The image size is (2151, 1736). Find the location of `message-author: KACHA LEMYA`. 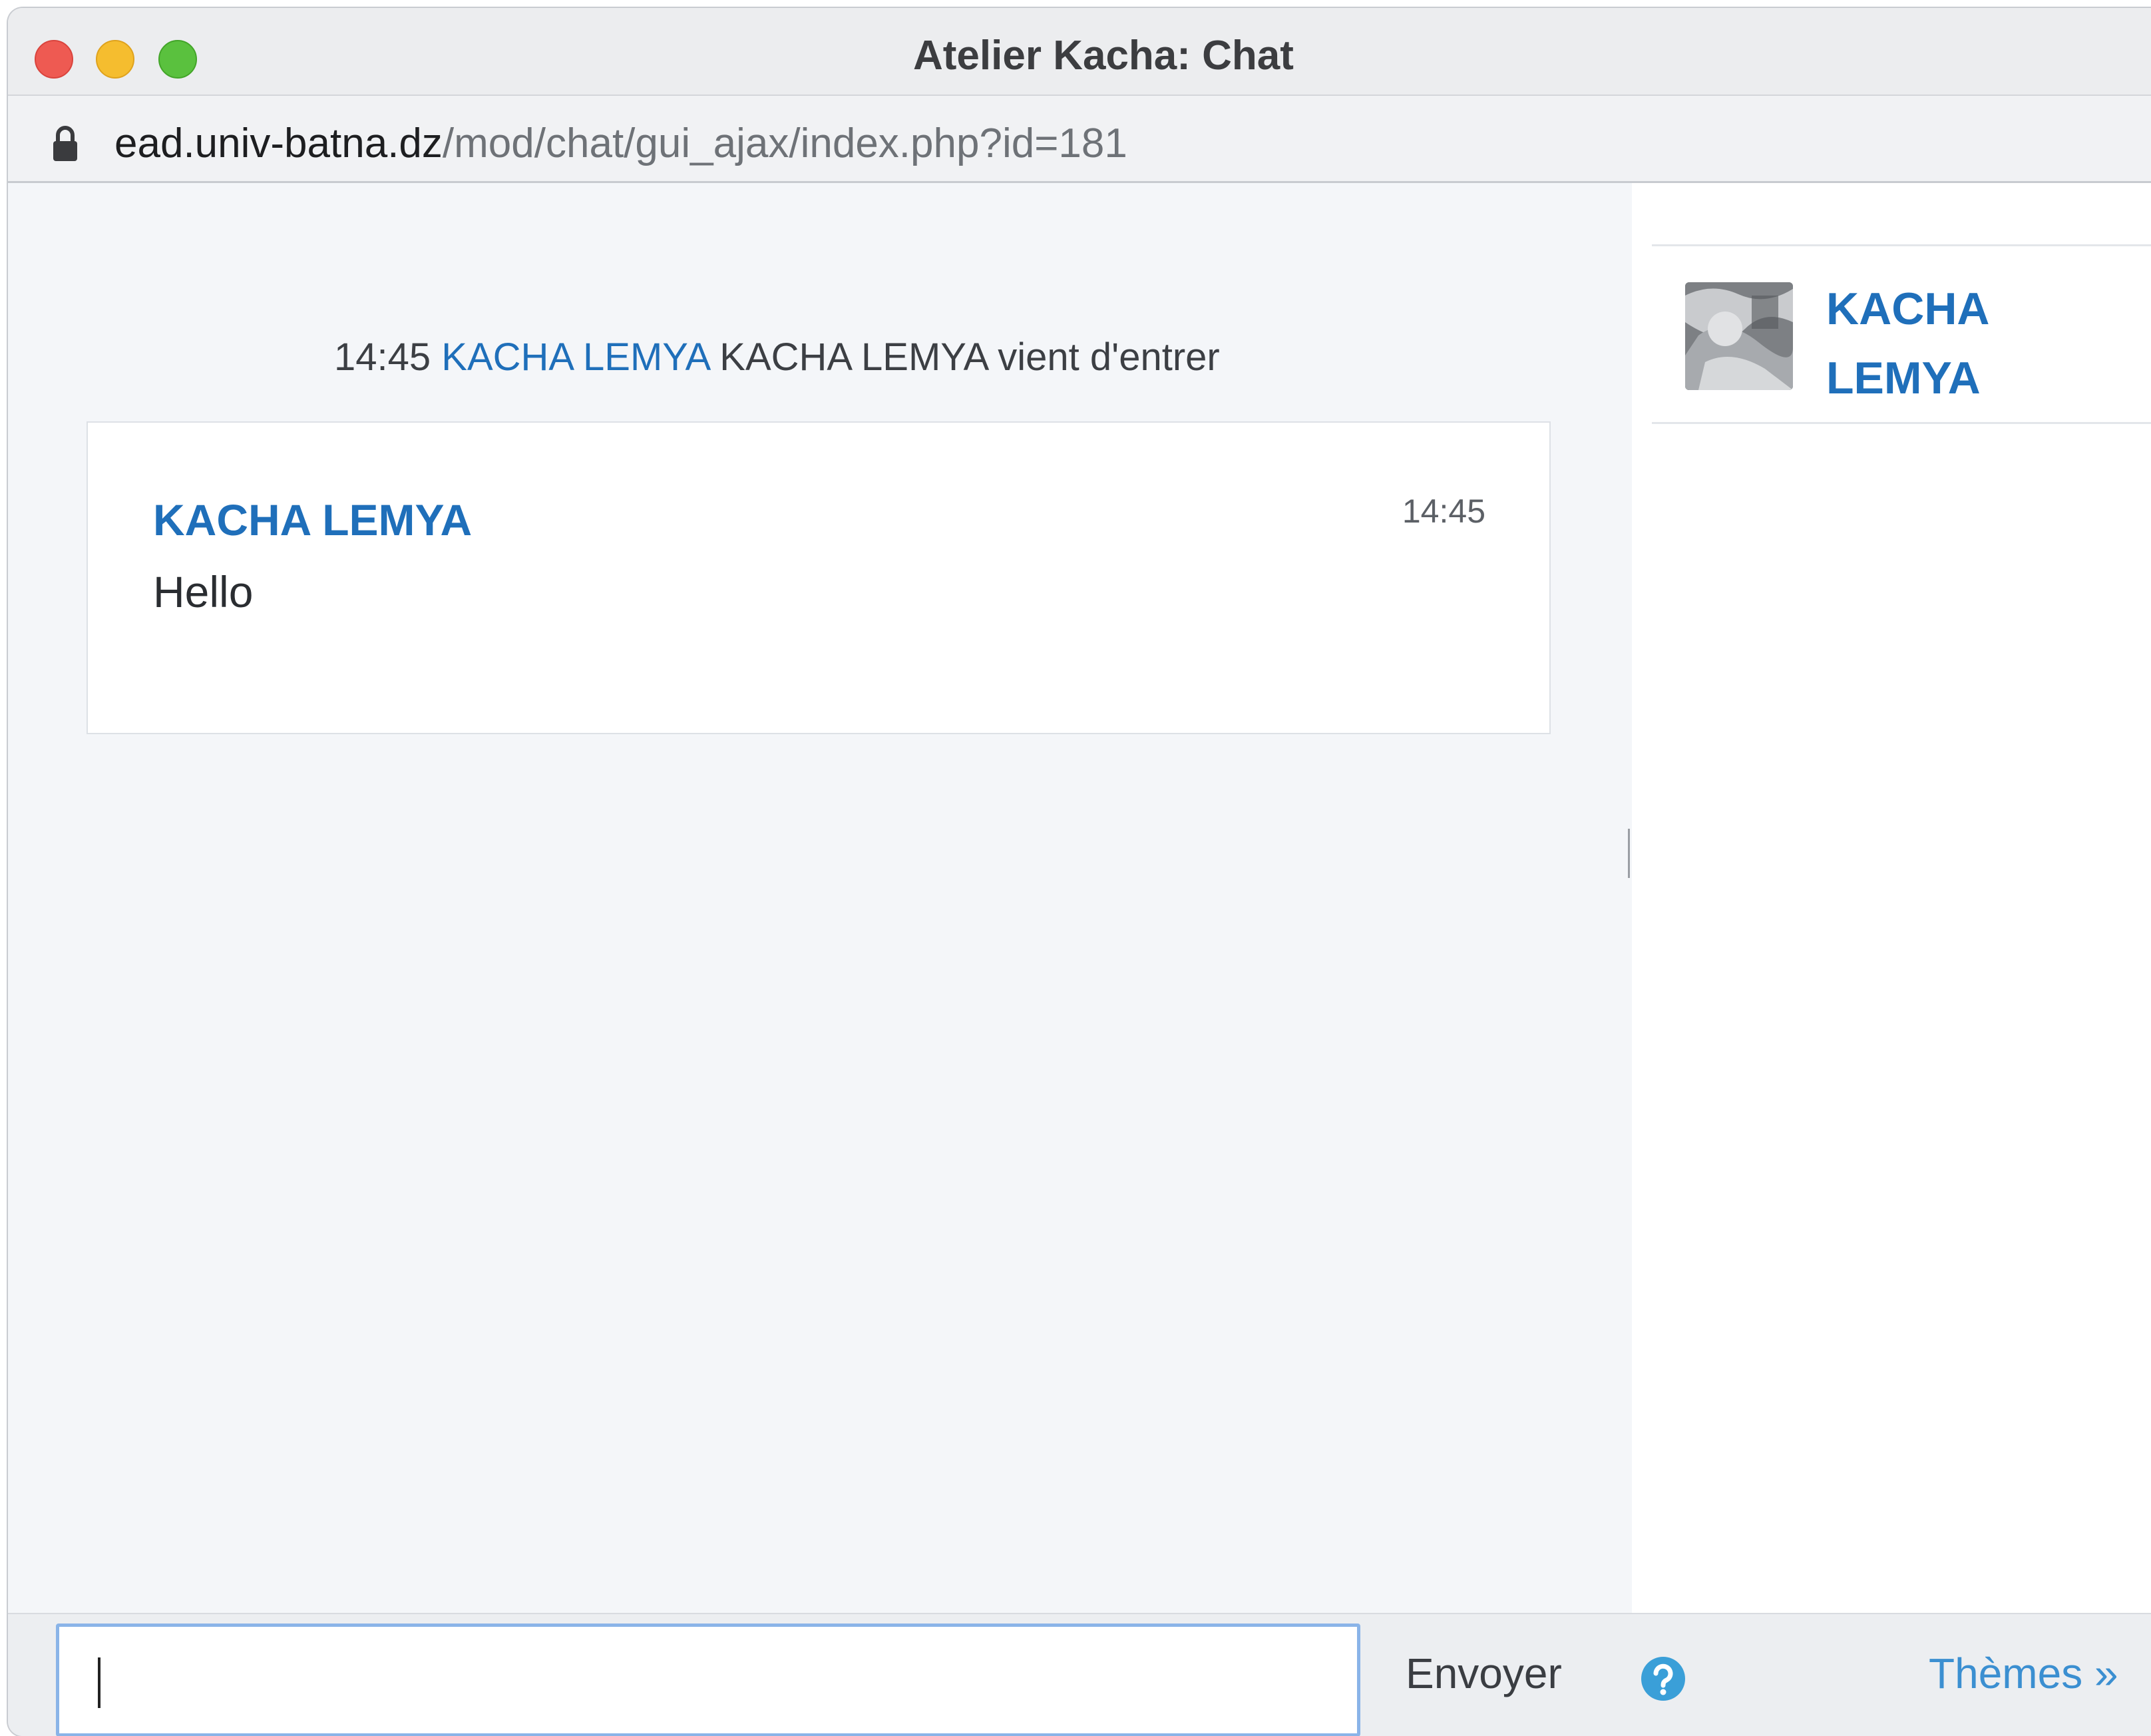

message-author: KACHA LEMYA is located at coordinates (312, 520).